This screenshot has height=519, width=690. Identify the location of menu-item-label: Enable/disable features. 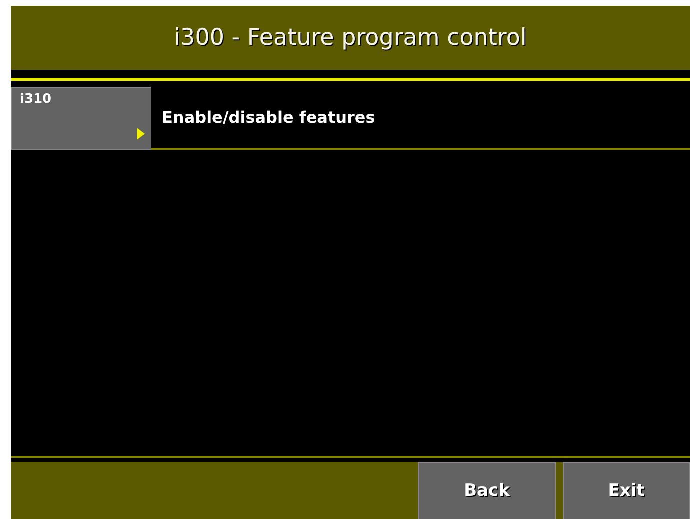
(420, 118).